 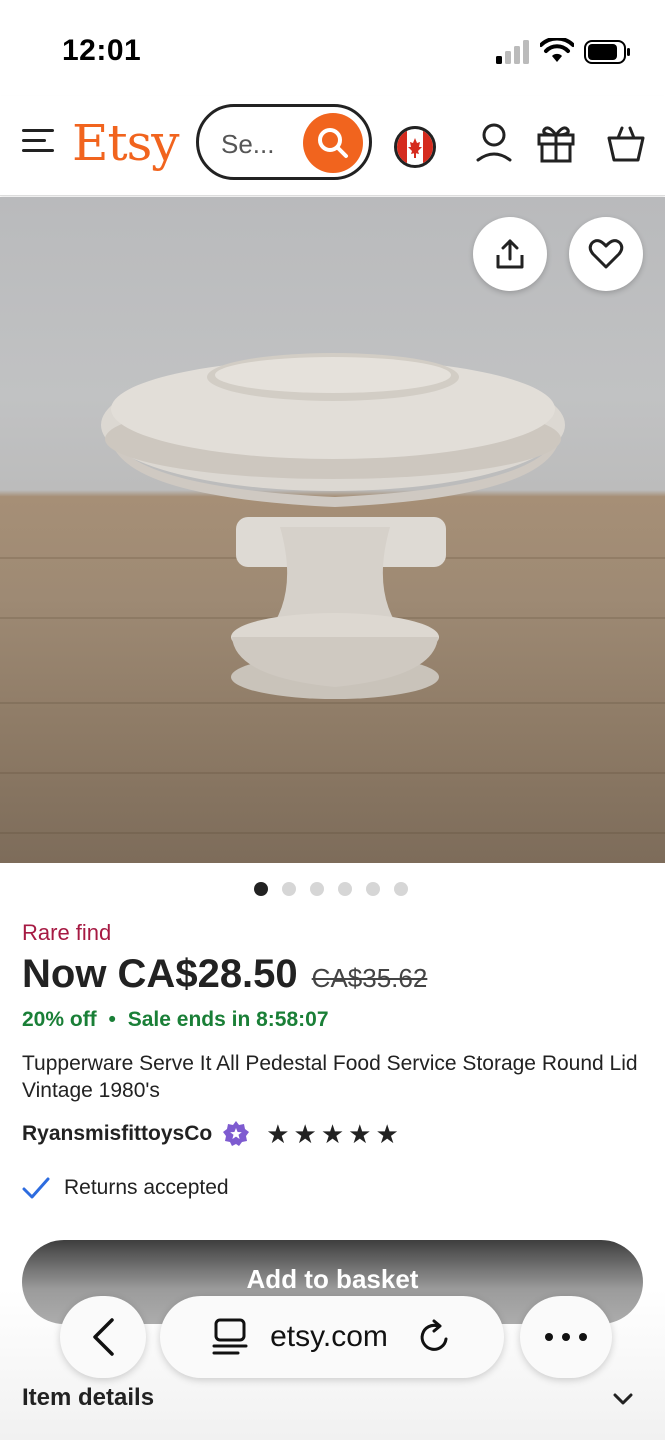 I want to click on region-selector-button, so click(x=415, y=147).